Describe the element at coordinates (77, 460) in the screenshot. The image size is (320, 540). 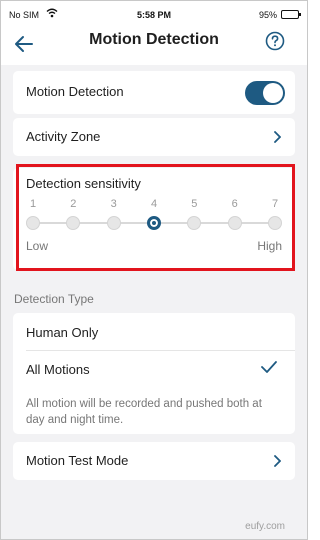
I see `motion-test-mode-label: Motion Test Mode` at that location.